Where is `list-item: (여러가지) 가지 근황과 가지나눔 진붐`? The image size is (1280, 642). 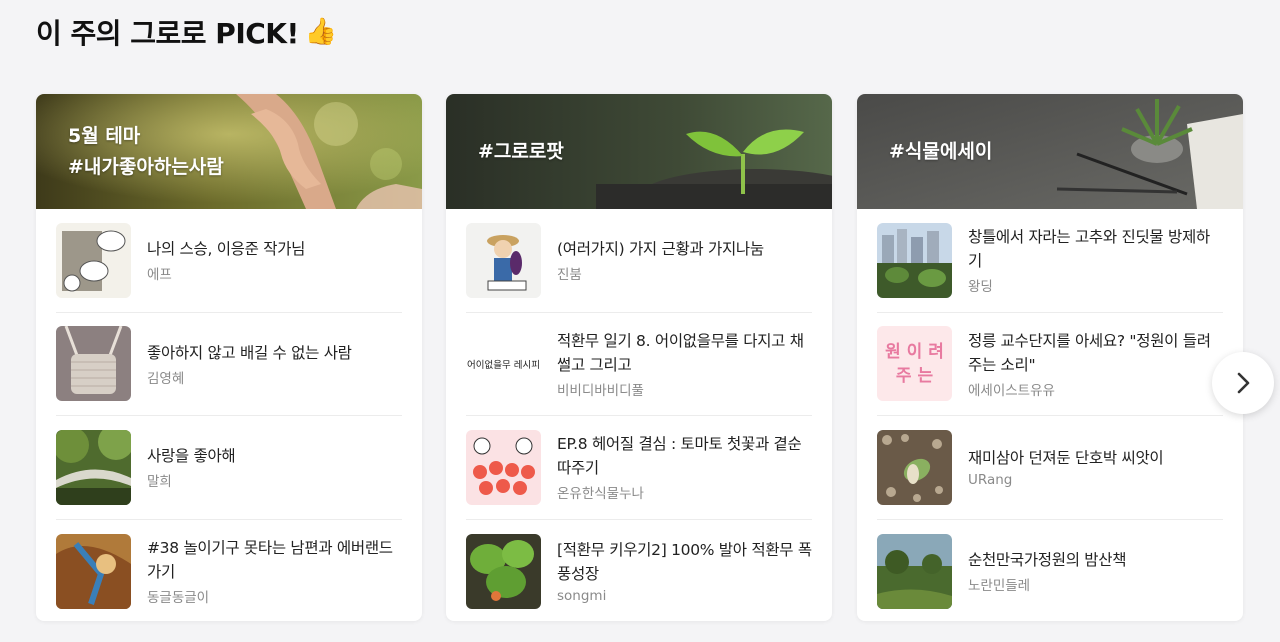
list-item: (여러가지) 가지 근황과 가지나눔 진붐 is located at coordinates (639, 261).